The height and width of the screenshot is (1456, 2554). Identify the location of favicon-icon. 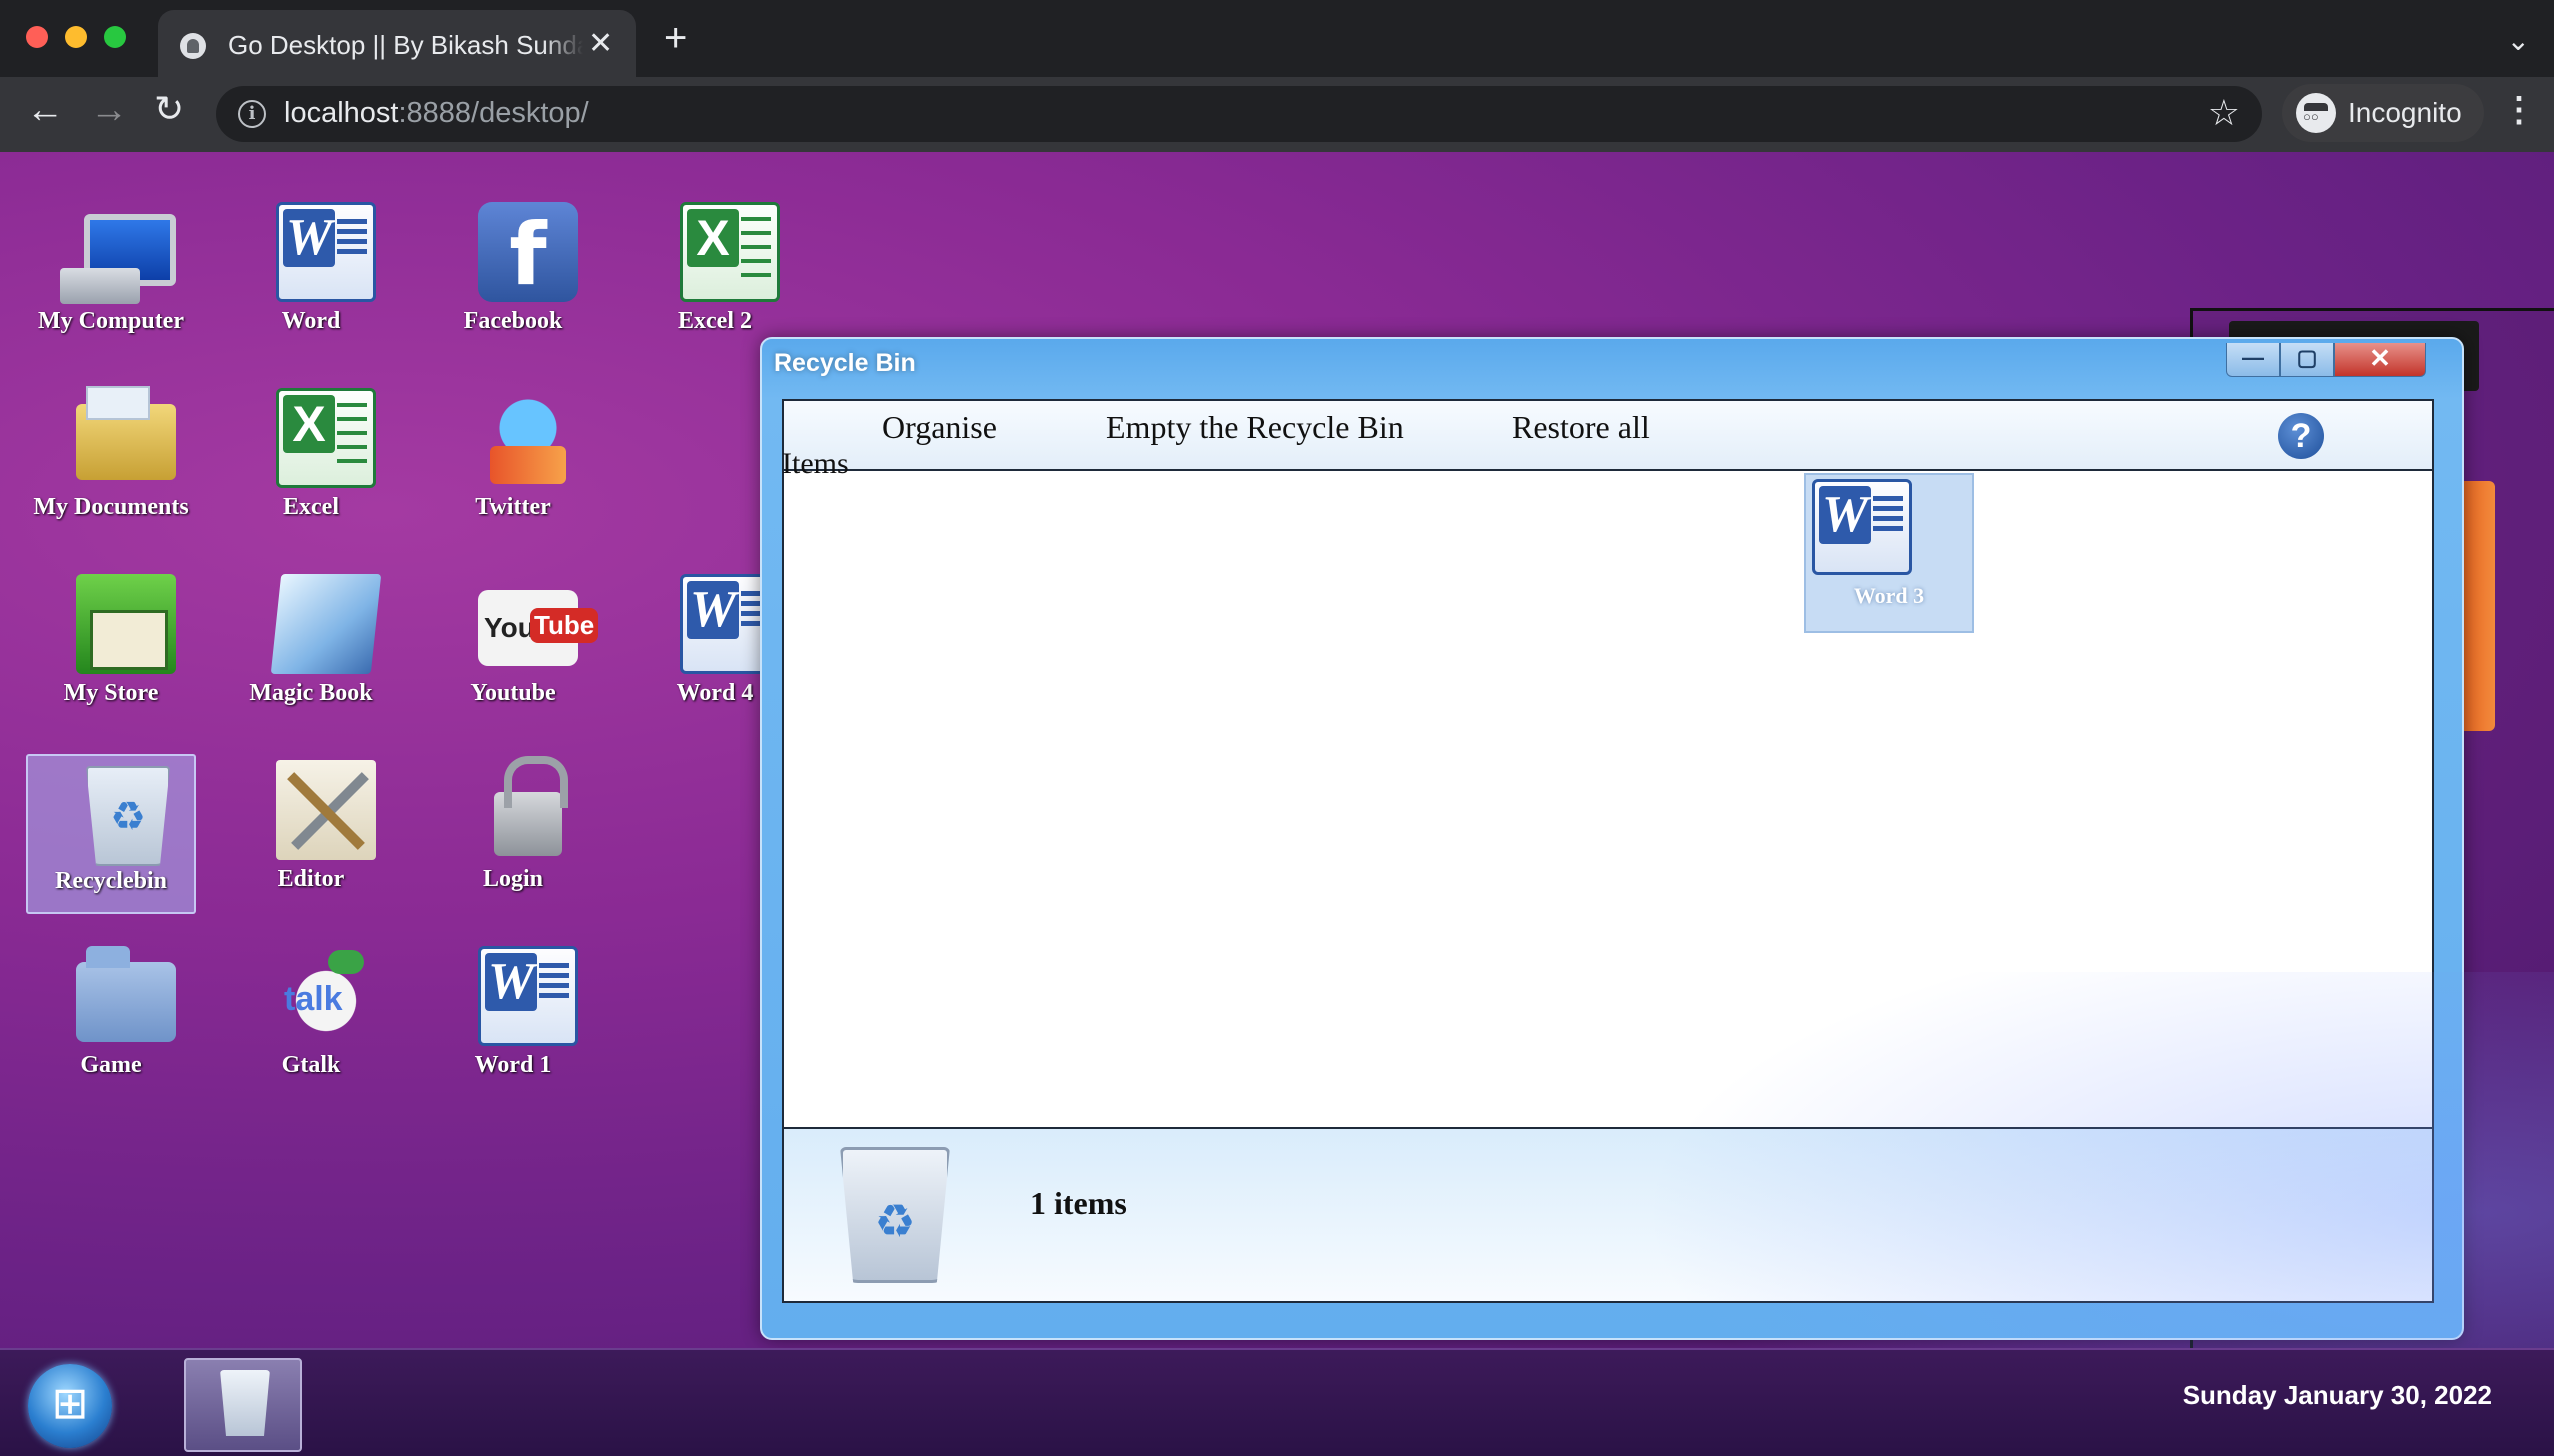
(193, 46).